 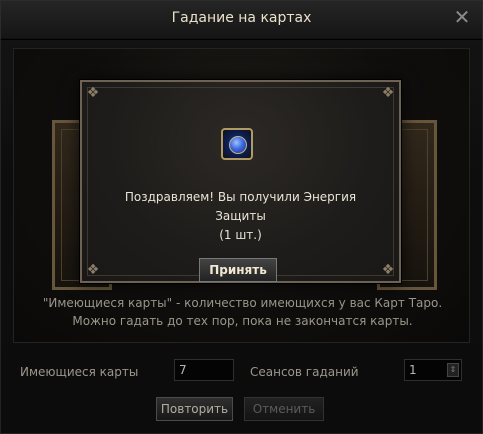 I want to click on accept-button: Принять, so click(x=238, y=270).